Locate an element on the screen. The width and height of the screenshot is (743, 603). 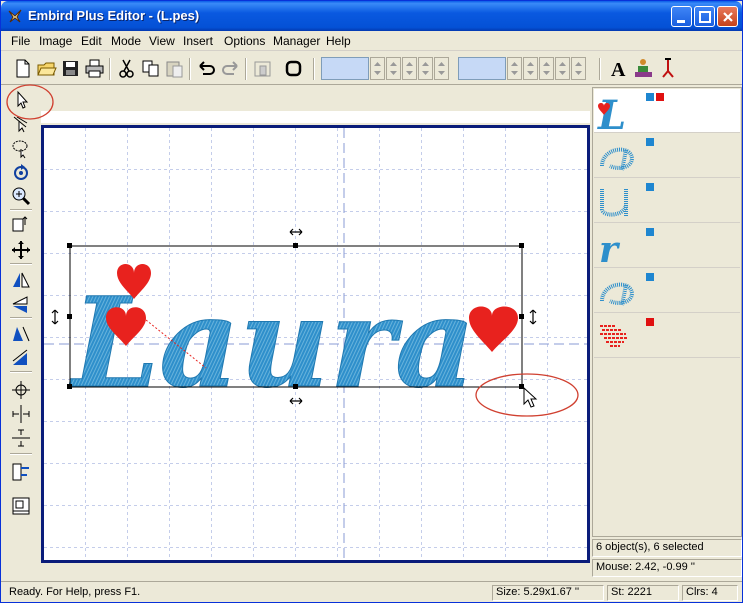
stitch-a-icon is located at coordinates (617, 159).